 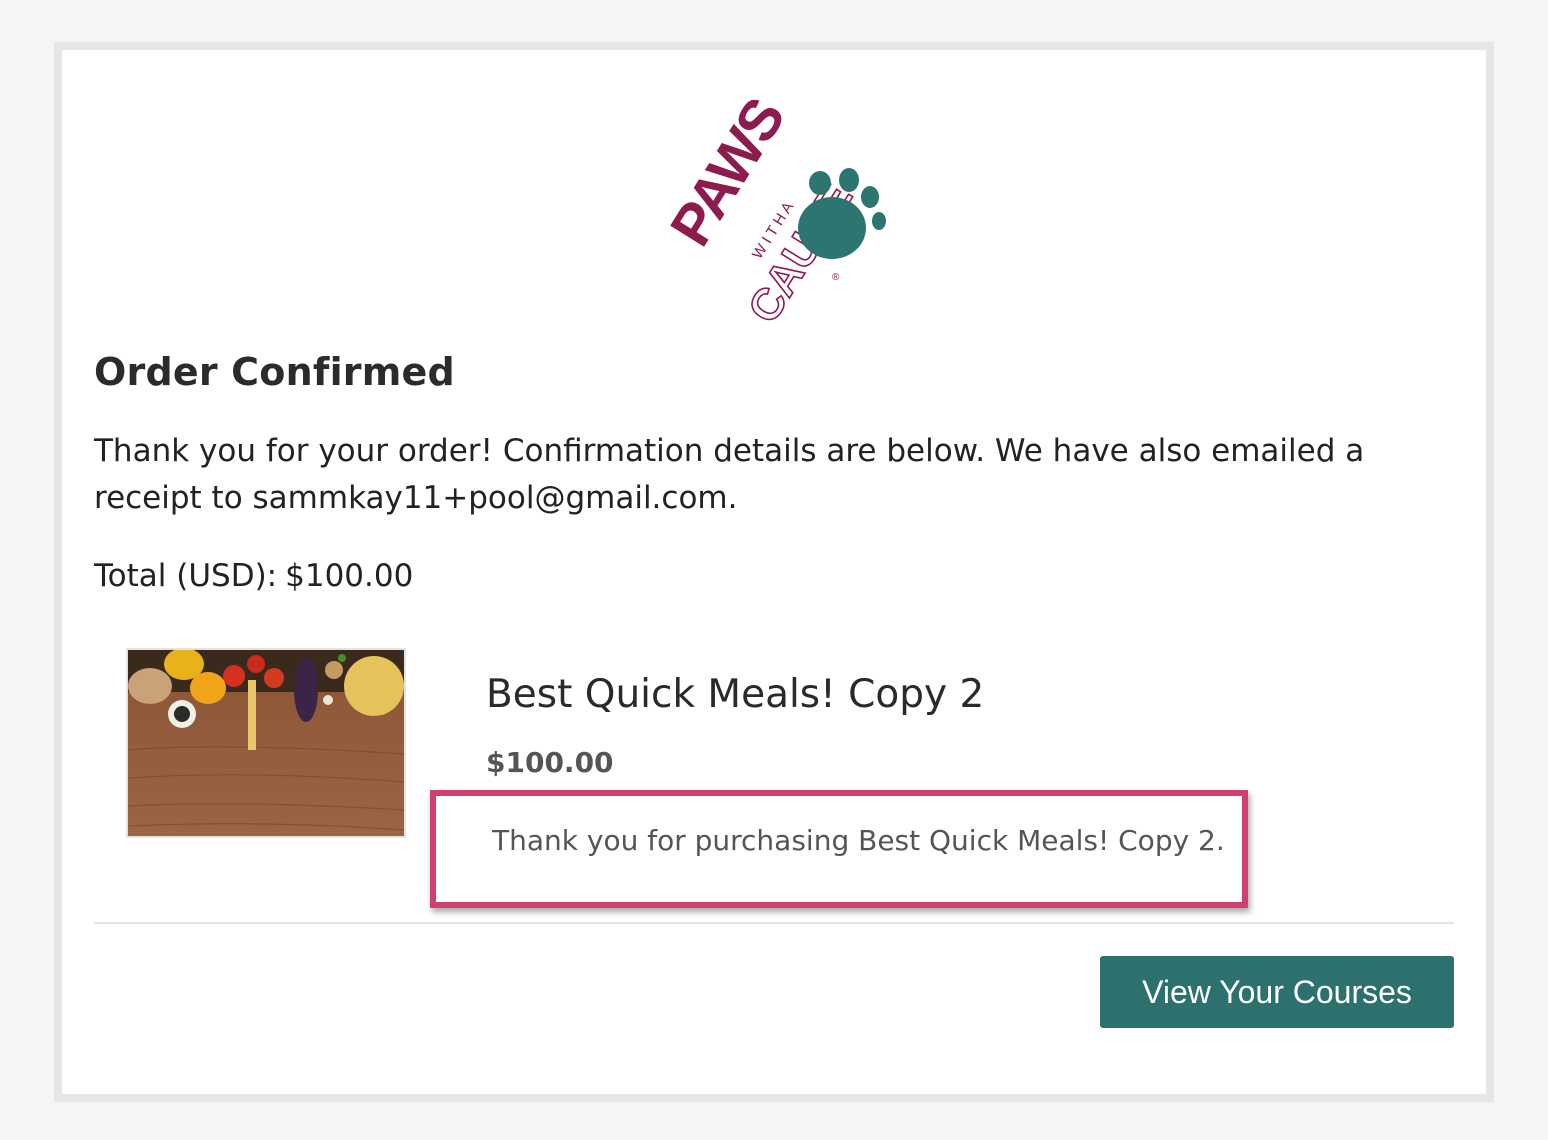 I want to click on divider, so click(x=774, y=923).